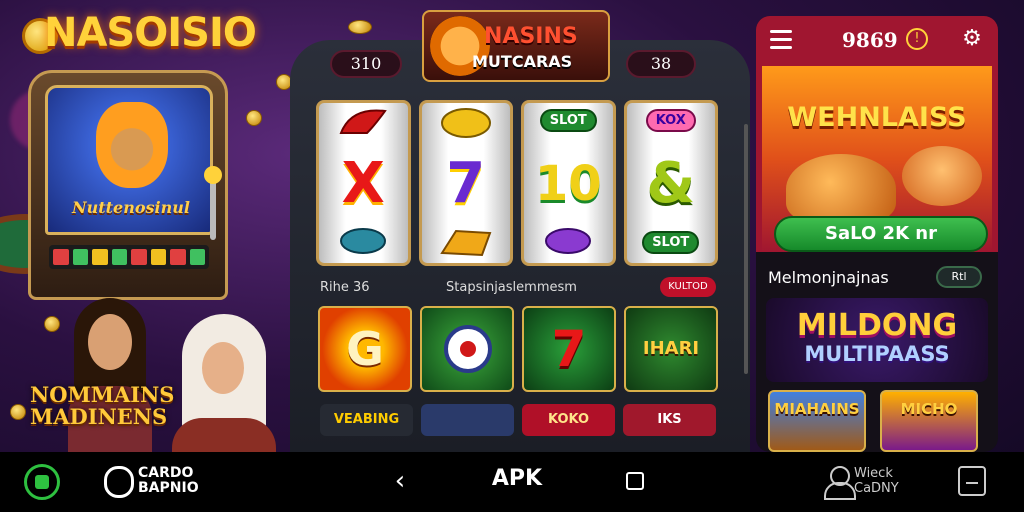 The width and height of the screenshot is (1024, 512). Describe the element at coordinates (42, 482) in the screenshot. I see `app-icon` at that location.